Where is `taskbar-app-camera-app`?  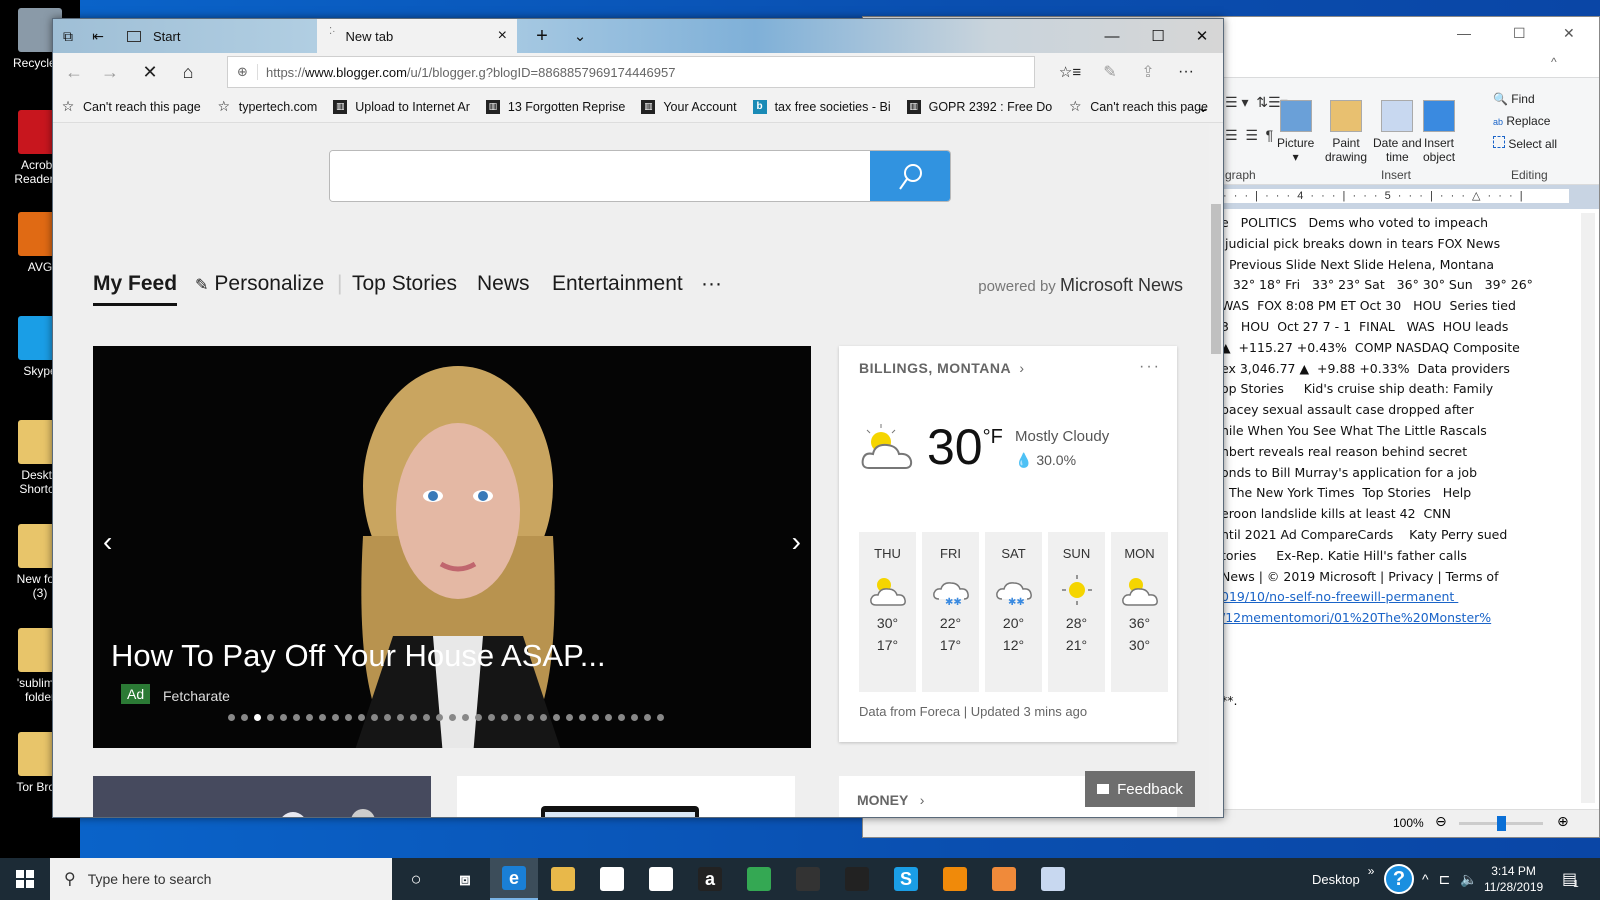 taskbar-app-camera-app is located at coordinates (808, 879).